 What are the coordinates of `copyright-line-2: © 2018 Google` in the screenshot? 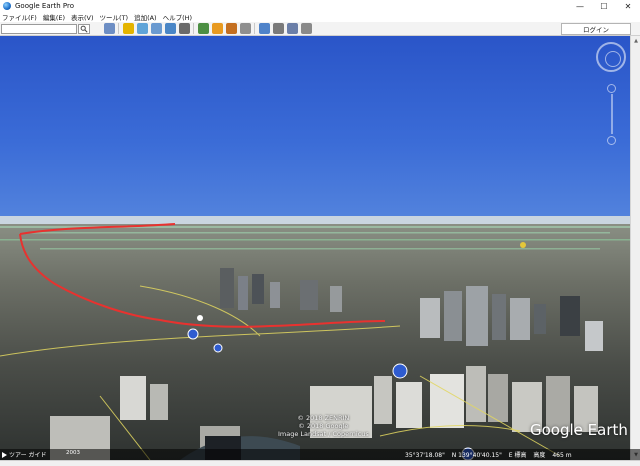 It's located at (323, 426).